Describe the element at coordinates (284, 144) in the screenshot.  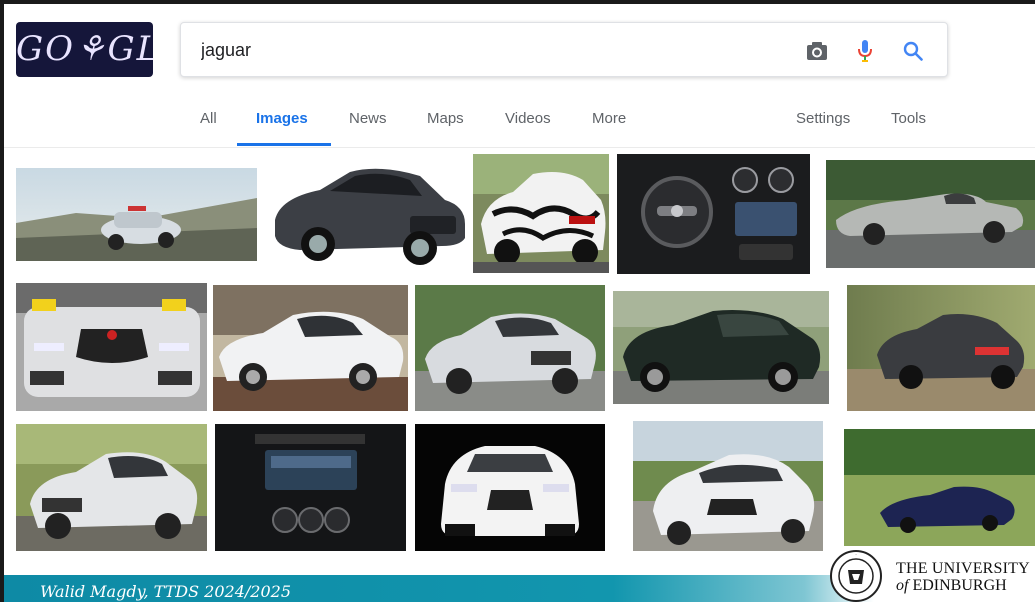
I see `active-tab-indicator` at that location.